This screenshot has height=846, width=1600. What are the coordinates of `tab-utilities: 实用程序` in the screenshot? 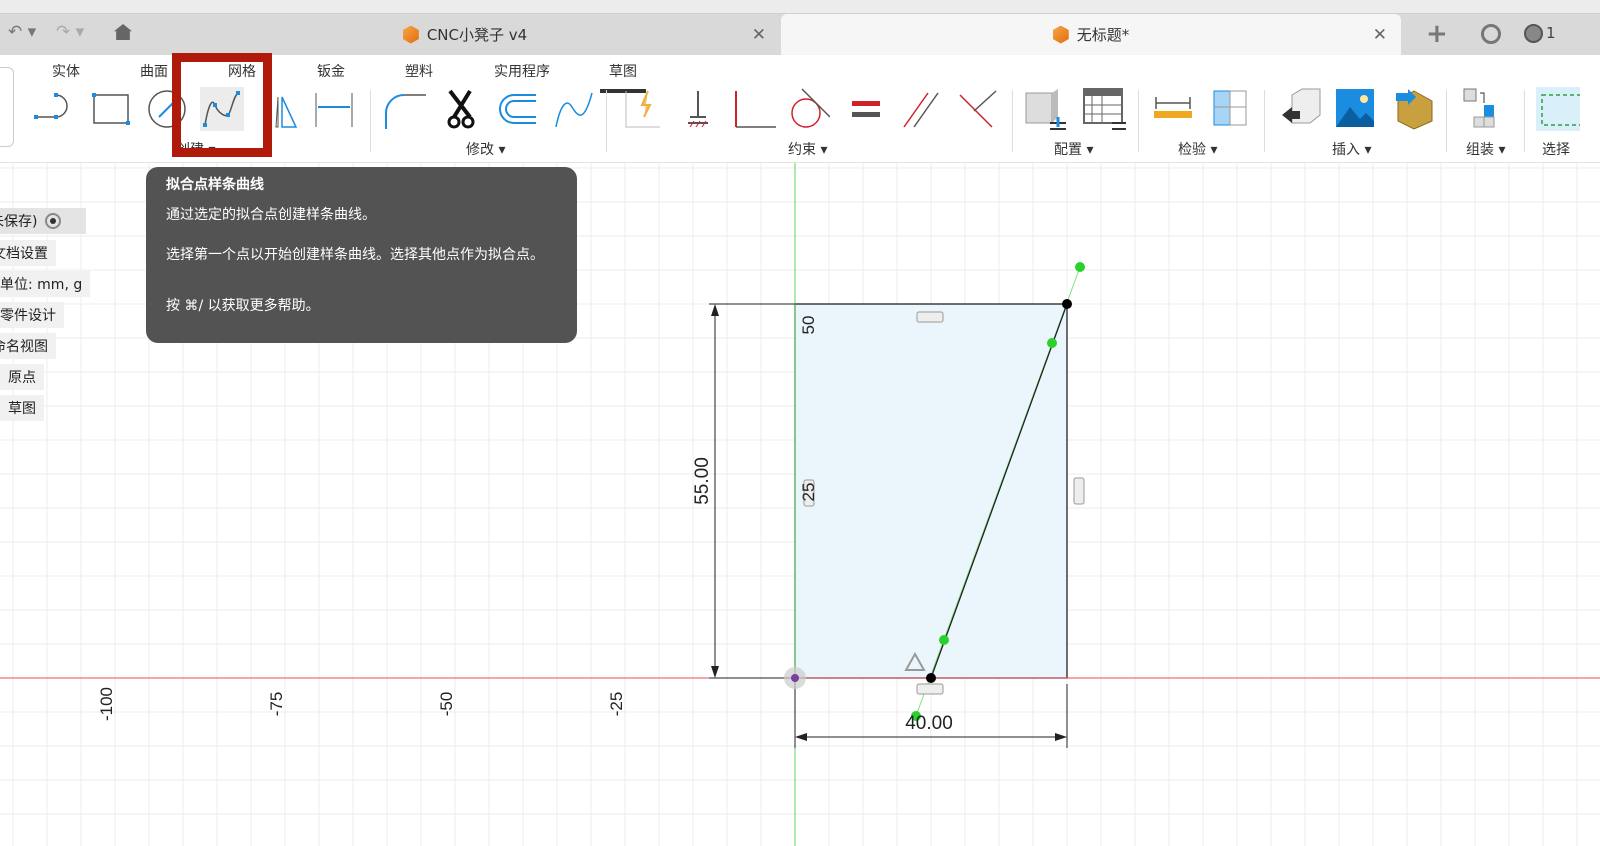 It's located at (522, 71).